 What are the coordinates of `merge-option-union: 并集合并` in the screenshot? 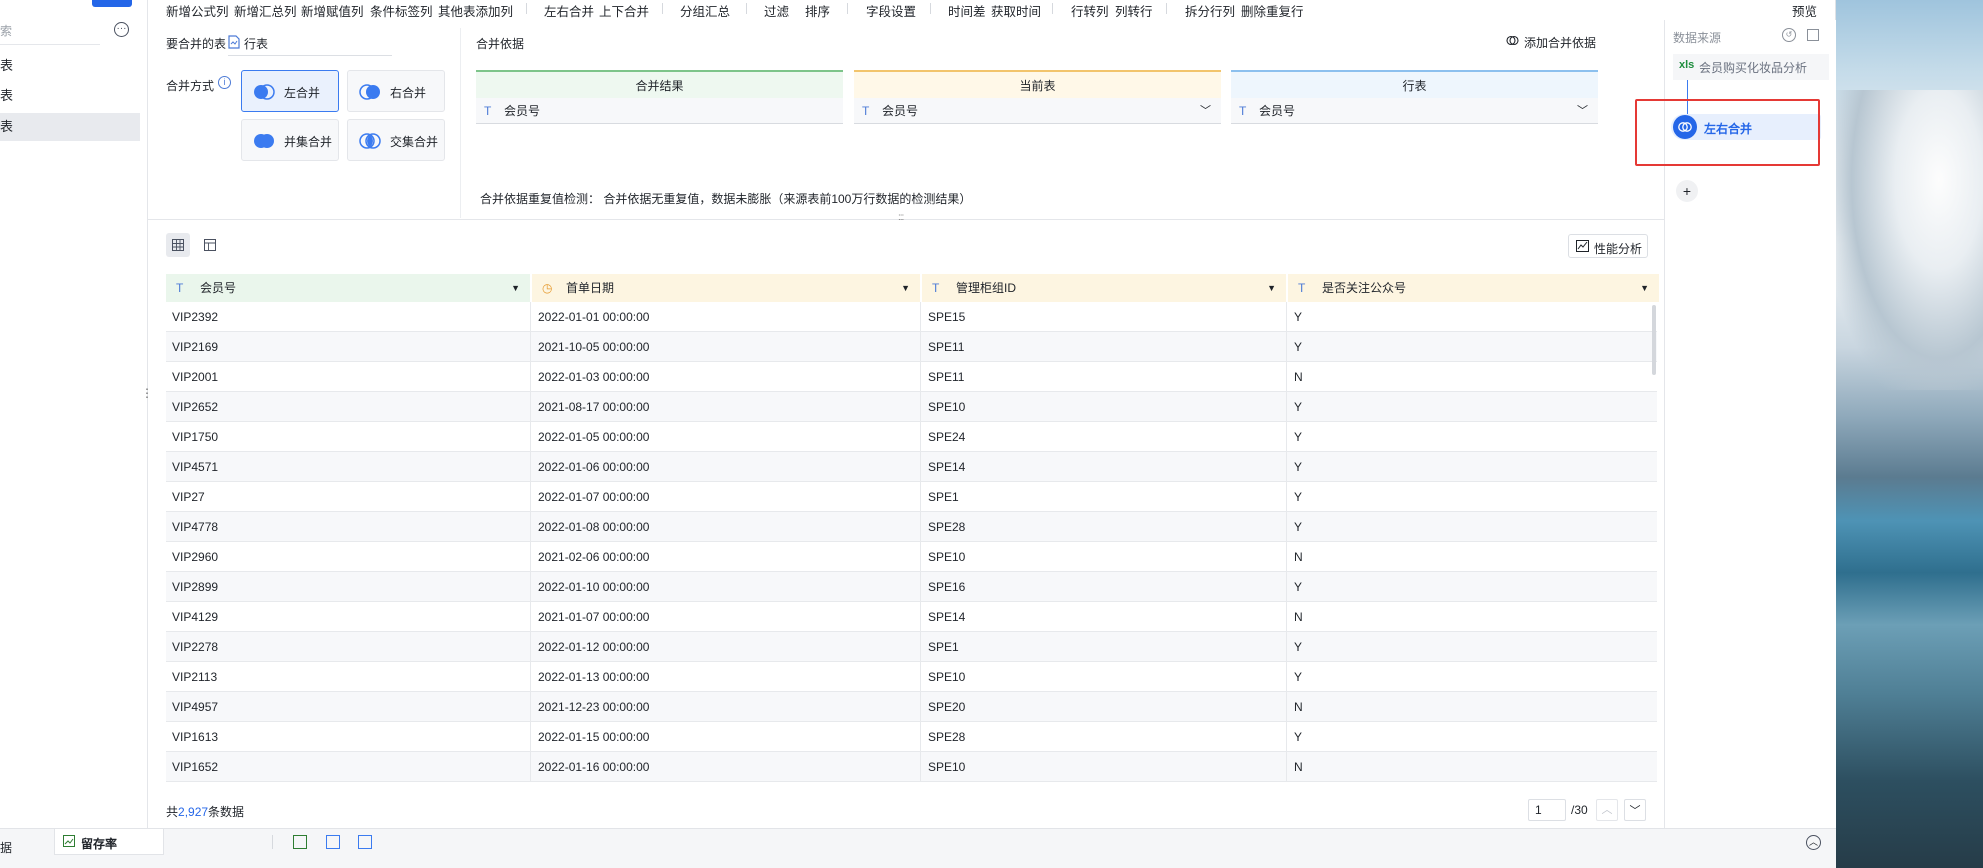 It's located at (290, 140).